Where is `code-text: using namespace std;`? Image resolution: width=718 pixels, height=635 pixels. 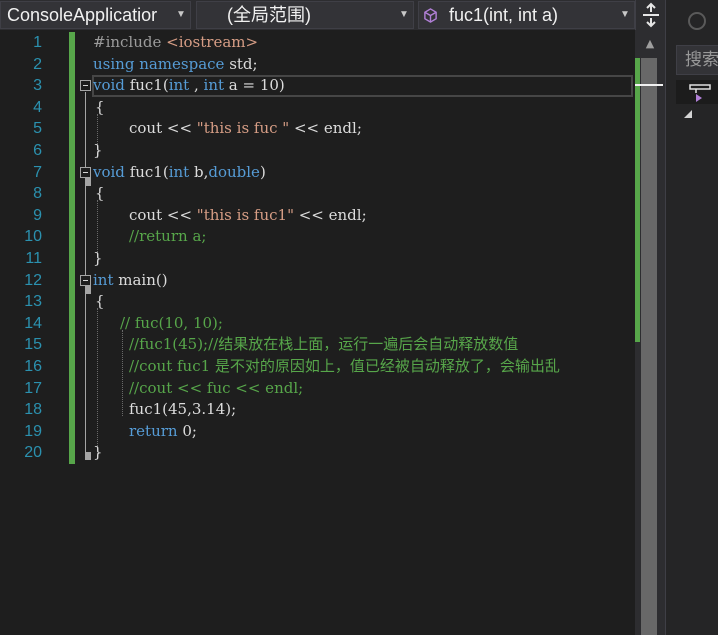
code-text: using namespace std; is located at coordinates (175, 63).